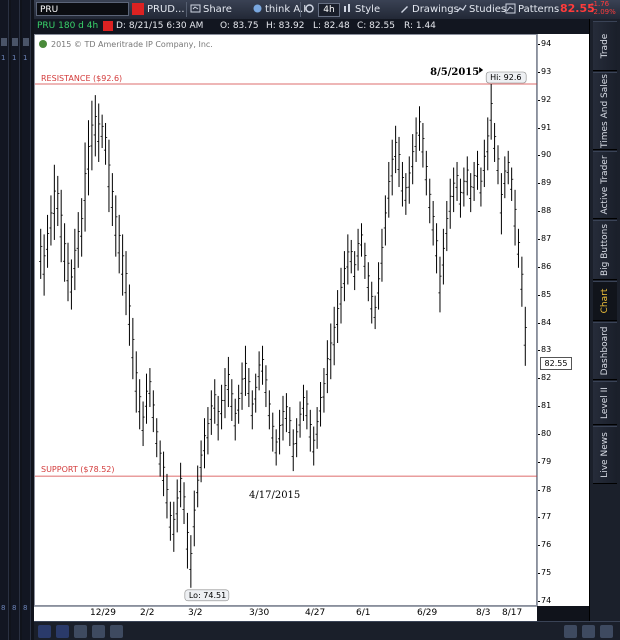 This screenshot has height=640, width=620. Describe the element at coordinates (546, 322) in the screenshot. I see `price-tick-label: 84` at that location.